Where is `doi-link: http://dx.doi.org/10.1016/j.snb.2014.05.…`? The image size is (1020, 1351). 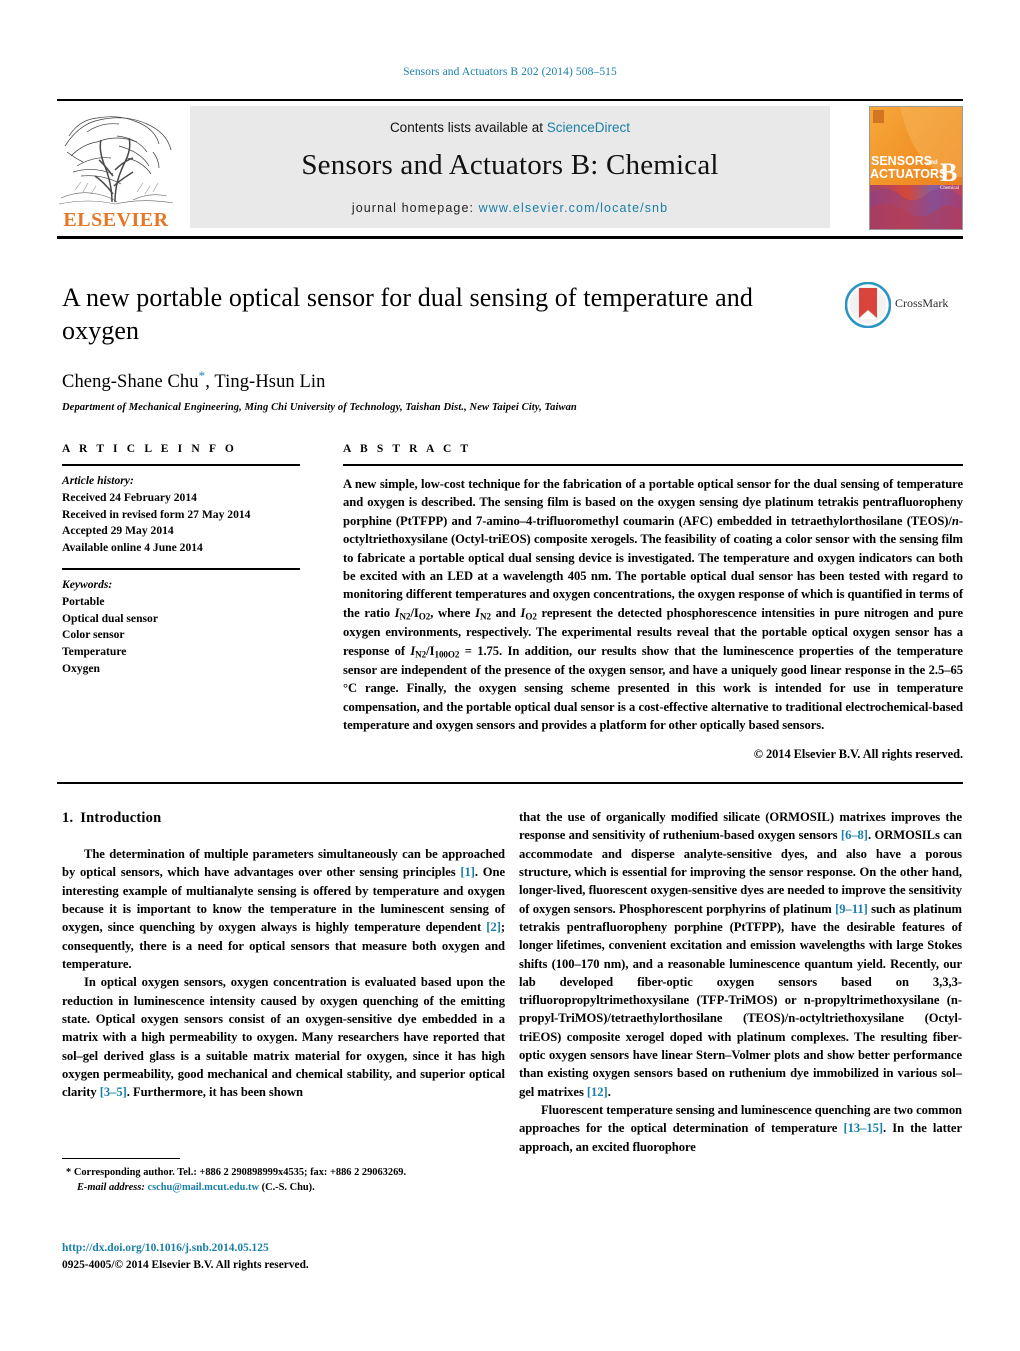 doi-link: http://dx.doi.org/10.1016/j.snb.2014.05.… is located at coordinates (165, 1248).